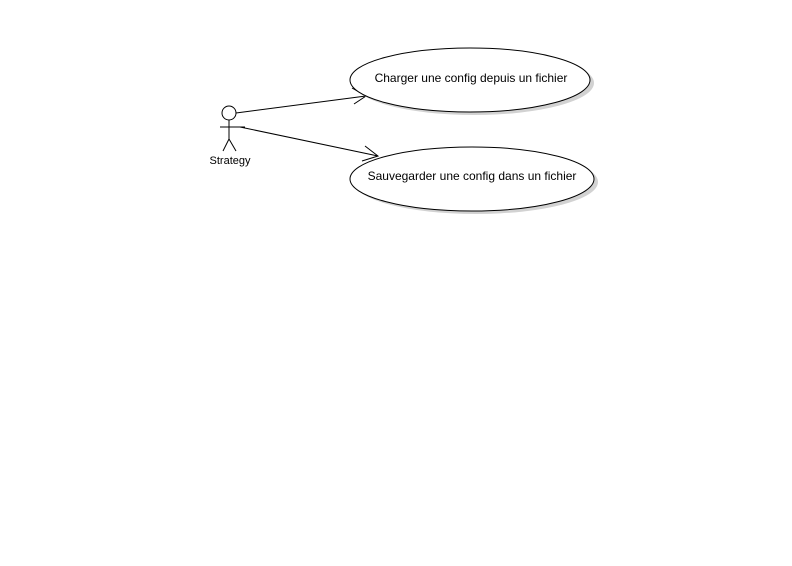 This screenshot has width=792, height=566. I want to click on actor-left-leg, so click(226, 145).